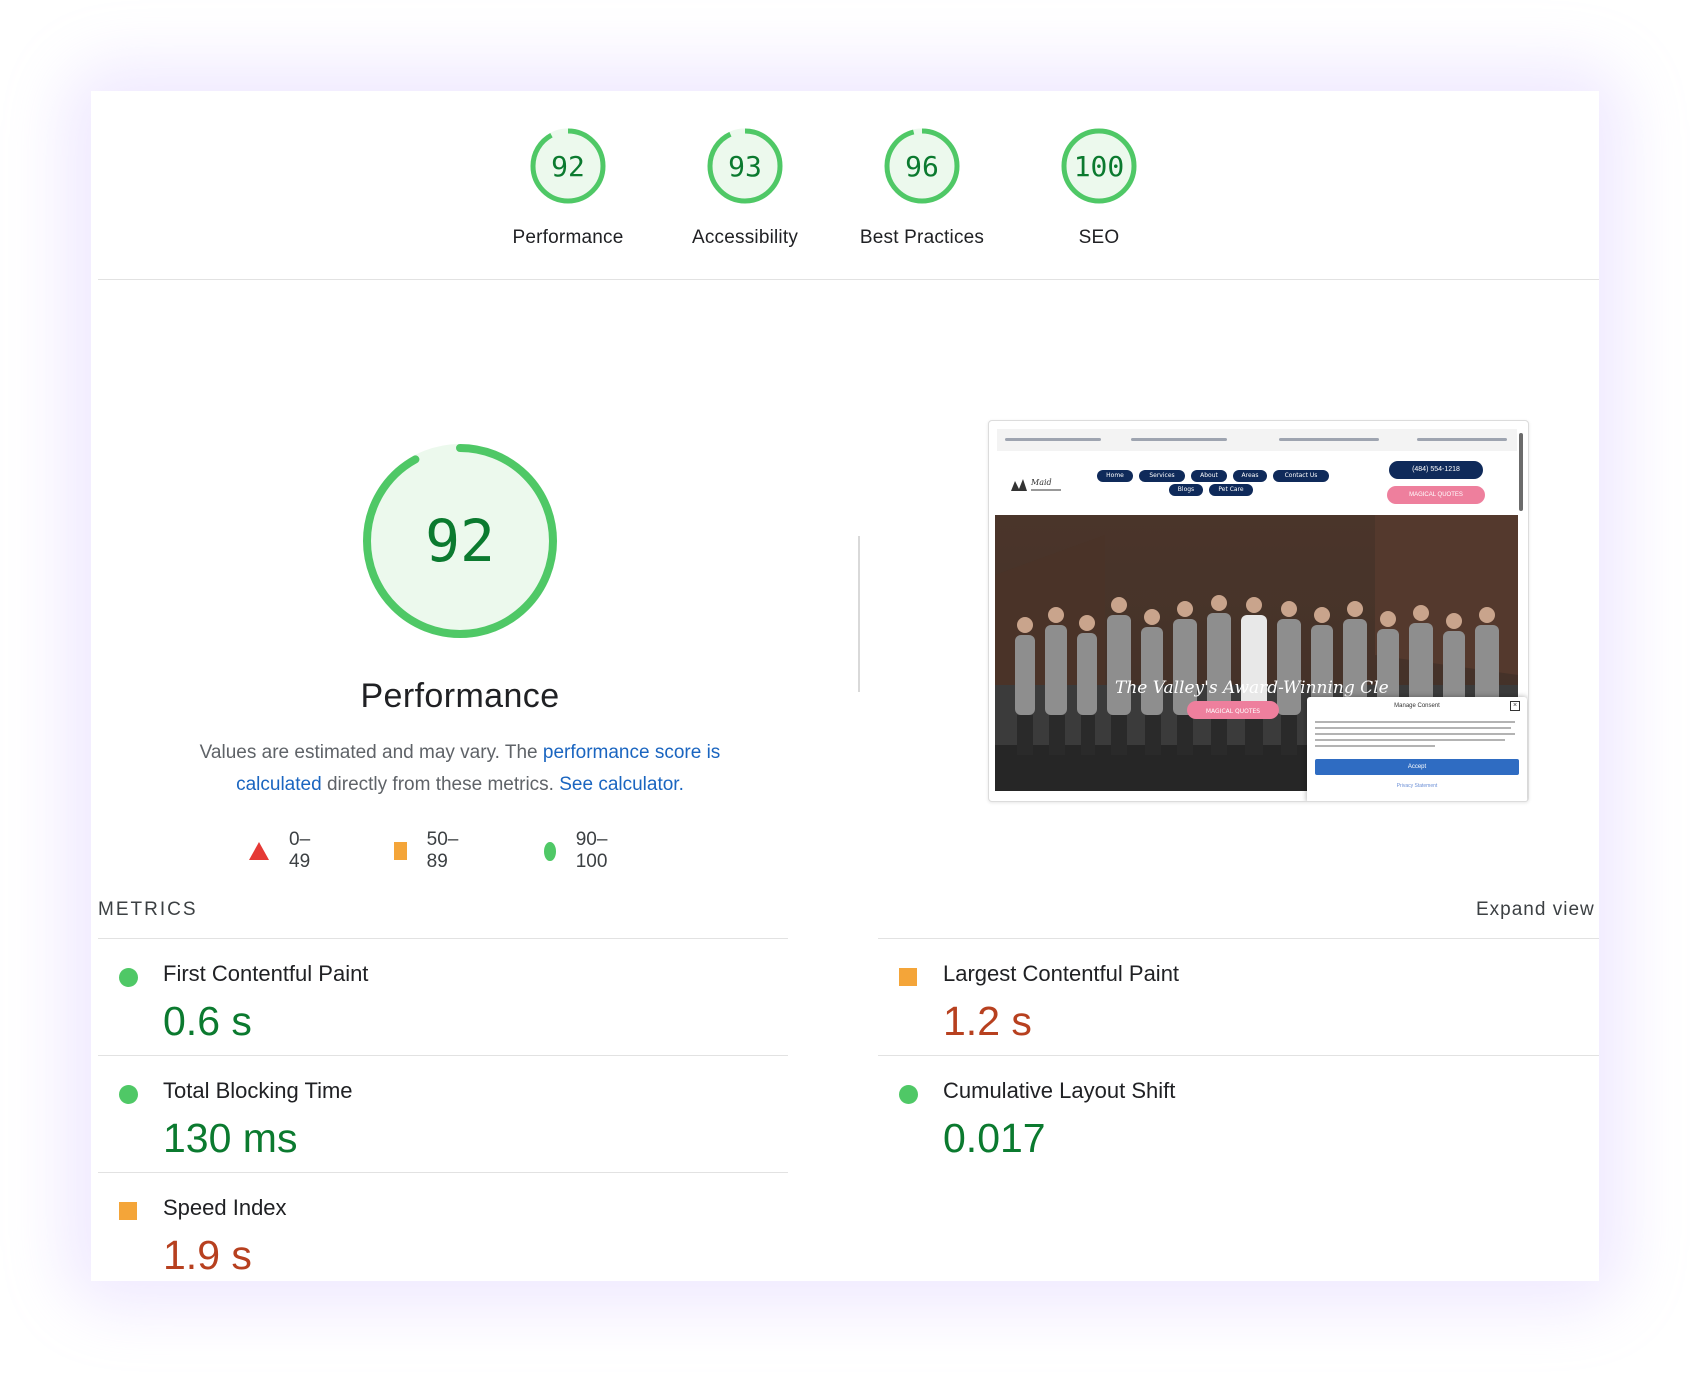 This screenshot has width=1700, height=1384. What do you see at coordinates (1252, 688) in the screenshot?
I see `hero-text: The Valley's Award-Winning Cle` at bounding box center [1252, 688].